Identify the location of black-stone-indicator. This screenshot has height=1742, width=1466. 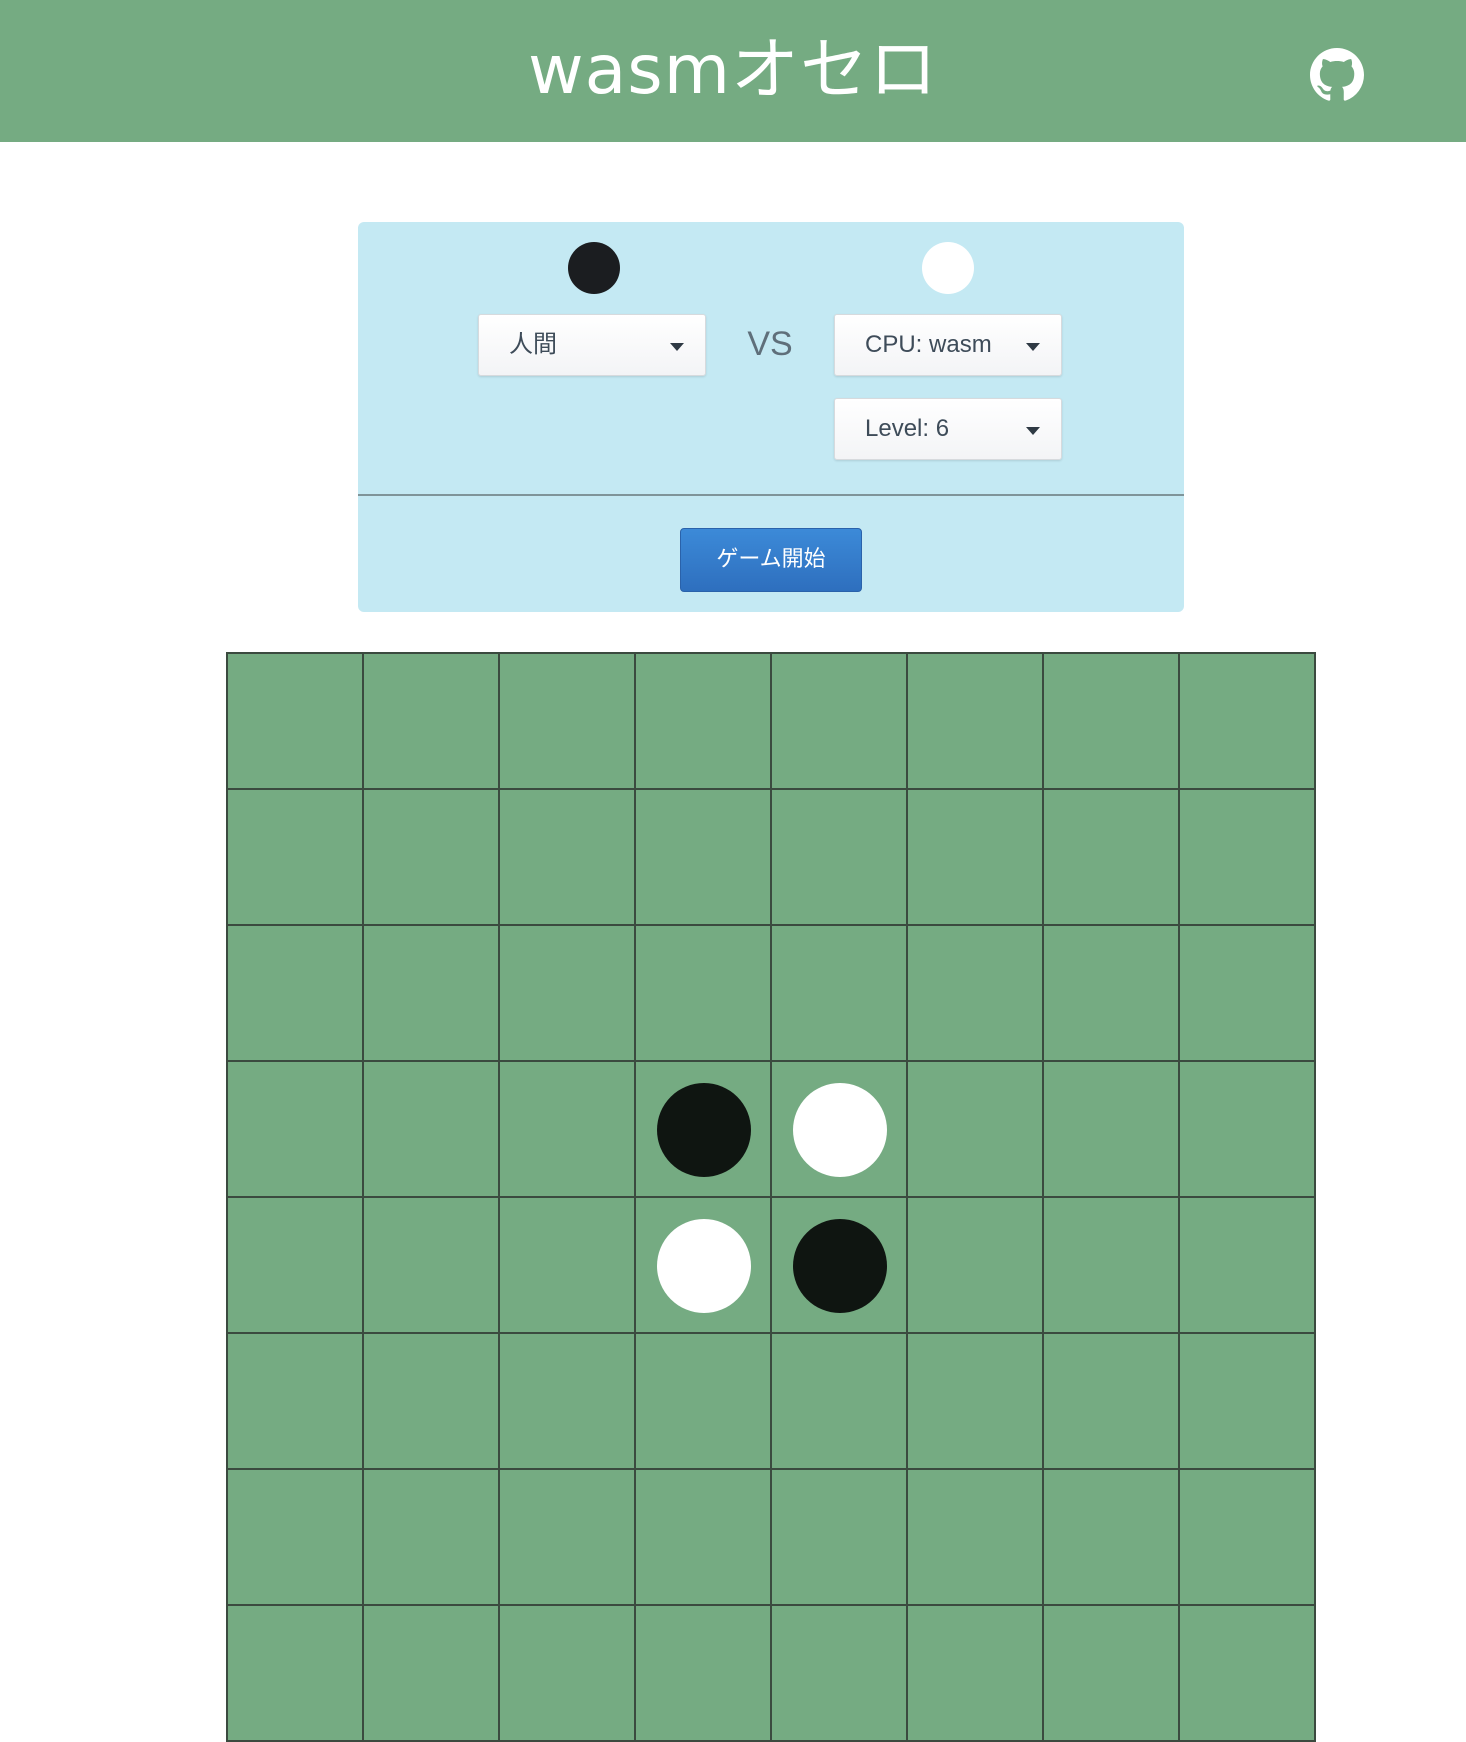
(594, 268).